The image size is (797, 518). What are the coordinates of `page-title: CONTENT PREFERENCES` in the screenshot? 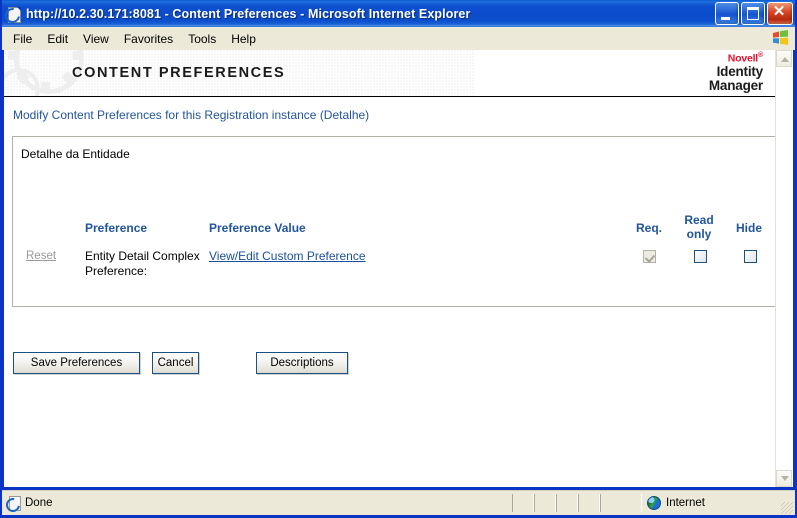 It's located at (179, 73).